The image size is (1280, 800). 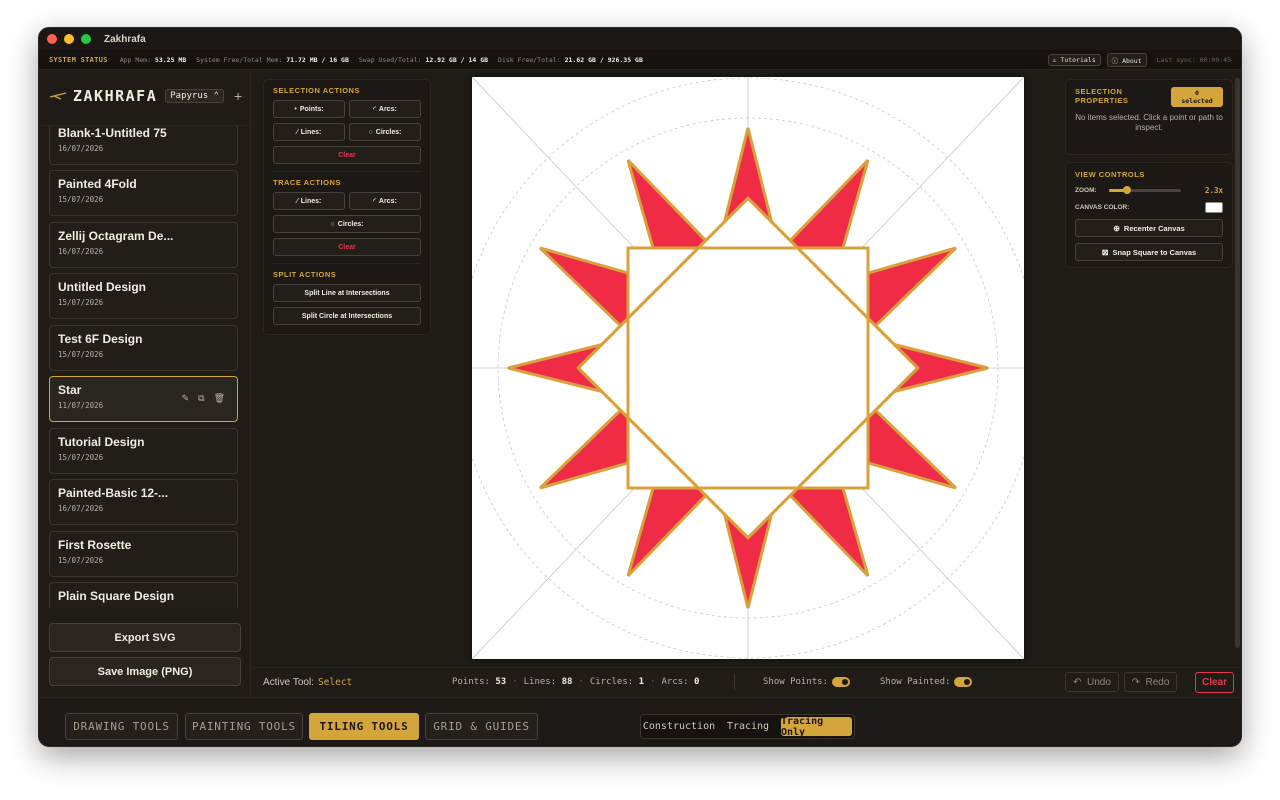 What do you see at coordinates (52, 39) in the screenshot?
I see `close-window-icon` at bounding box center [52, 39].